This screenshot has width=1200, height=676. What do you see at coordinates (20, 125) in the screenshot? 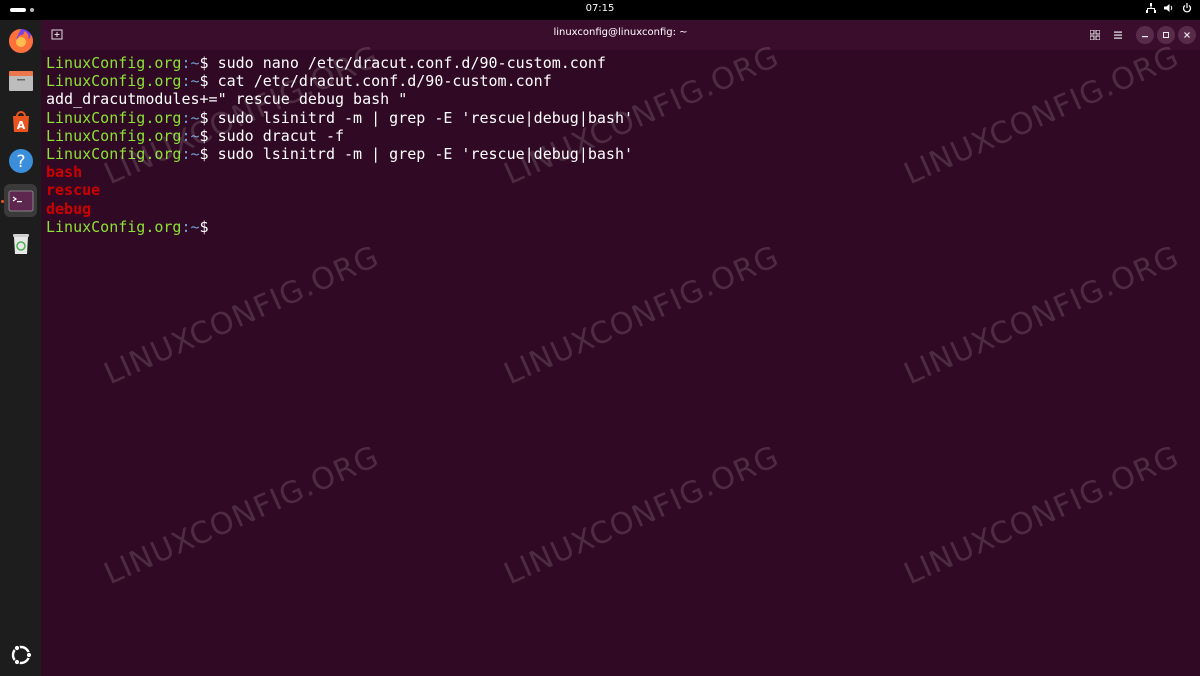
I see `svg-text: A` at bounding box center [20, 125].